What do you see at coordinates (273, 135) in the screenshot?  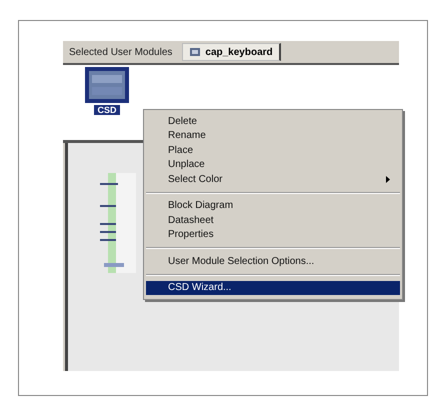 I see `menu-item: Rename` at bounding box center [273, 135].